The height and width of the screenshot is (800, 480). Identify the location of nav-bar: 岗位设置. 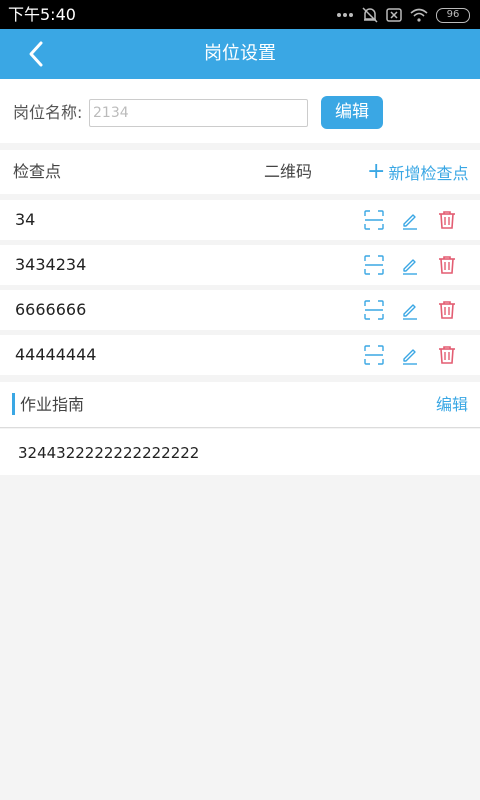
(240, 54).